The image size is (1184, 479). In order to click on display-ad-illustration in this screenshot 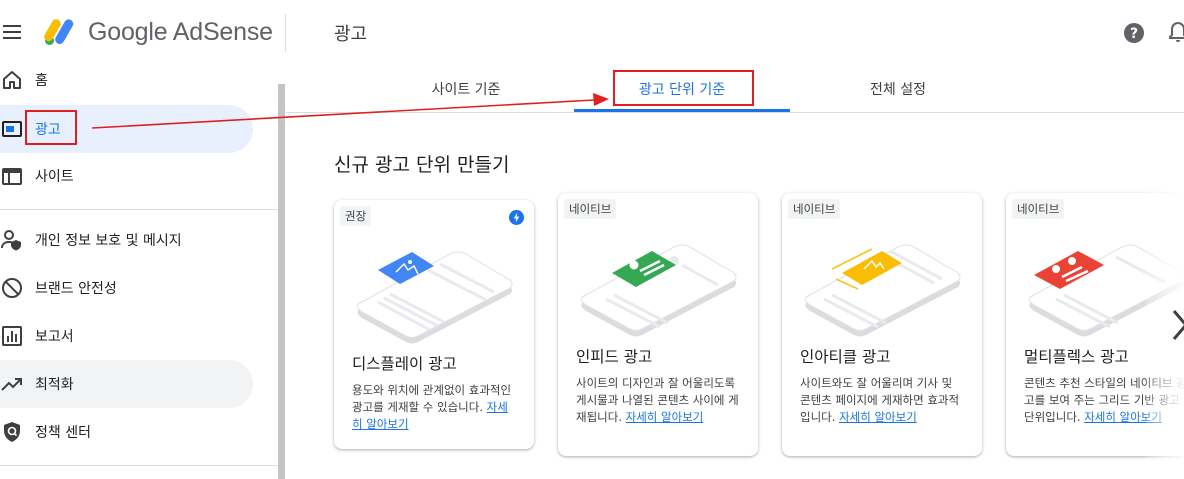, I will do `click(435, 297)`.